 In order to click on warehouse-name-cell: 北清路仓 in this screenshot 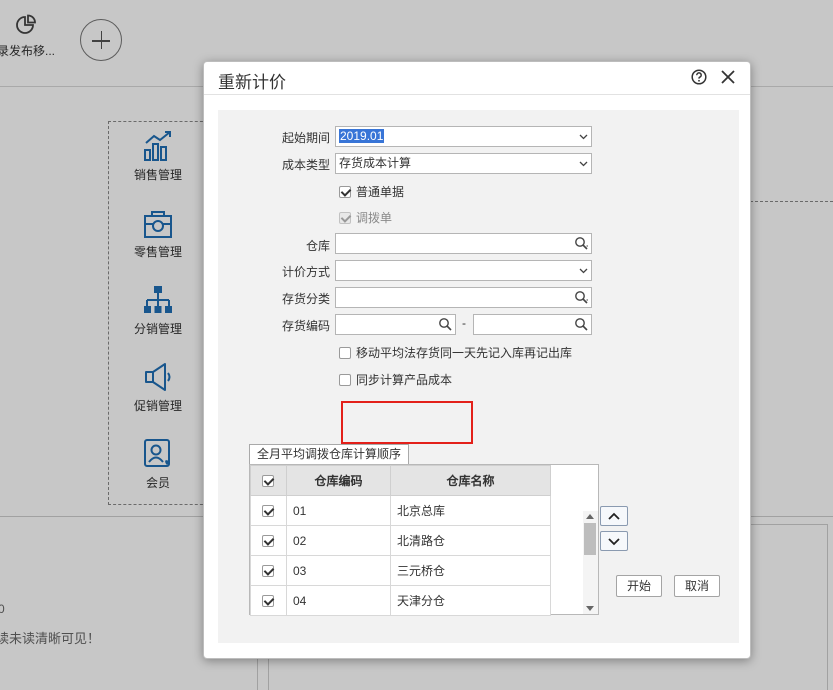, I will do `click(470, 540)`.